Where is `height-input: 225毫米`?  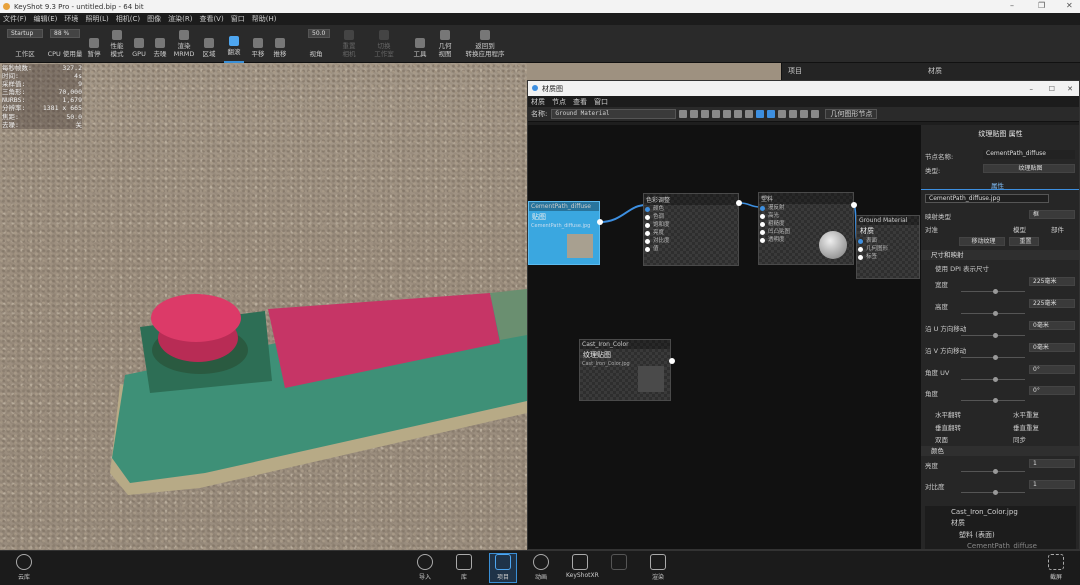 height-input: 225毫米 is located at coordinates (1052, 303).